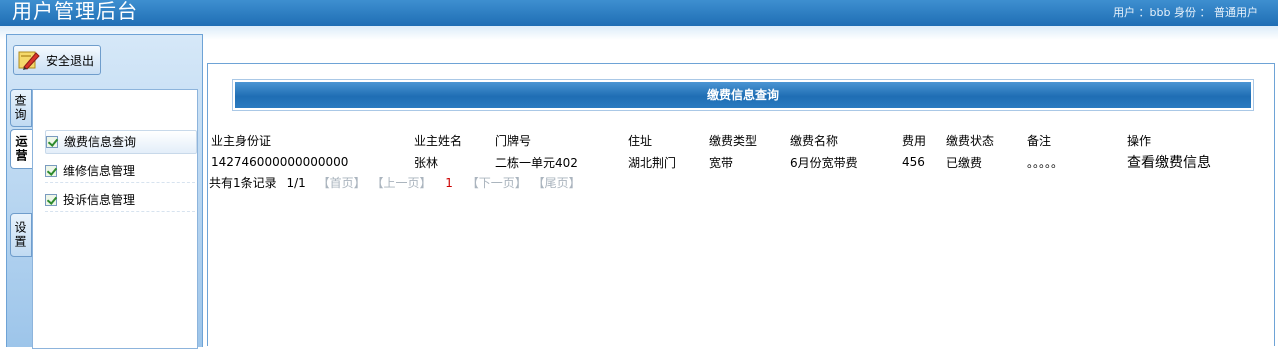  Describe the element at coordinates (243, 183) in the screenshot. I see `record-count: 共有1条记录` at that location.